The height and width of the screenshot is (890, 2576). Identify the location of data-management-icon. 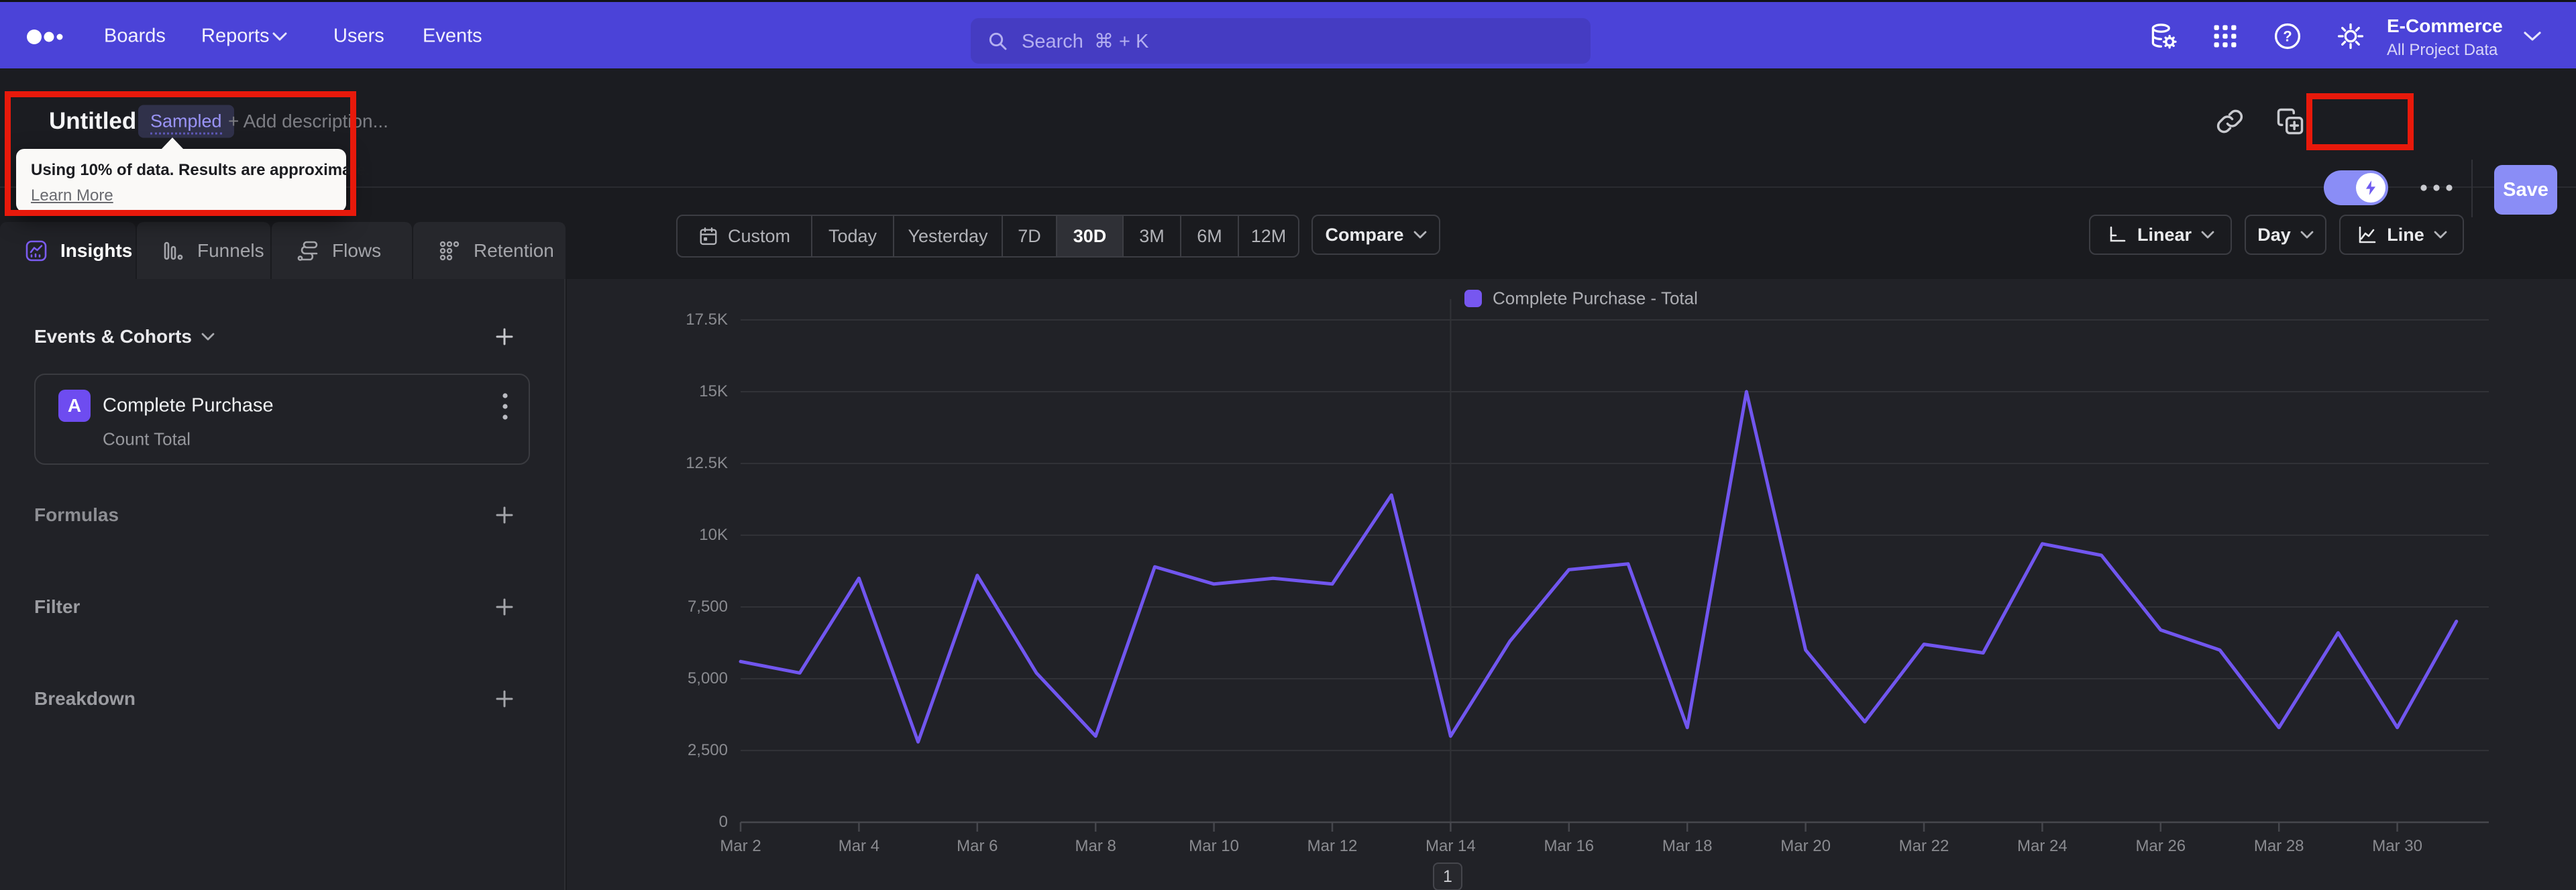
(2163, 36).